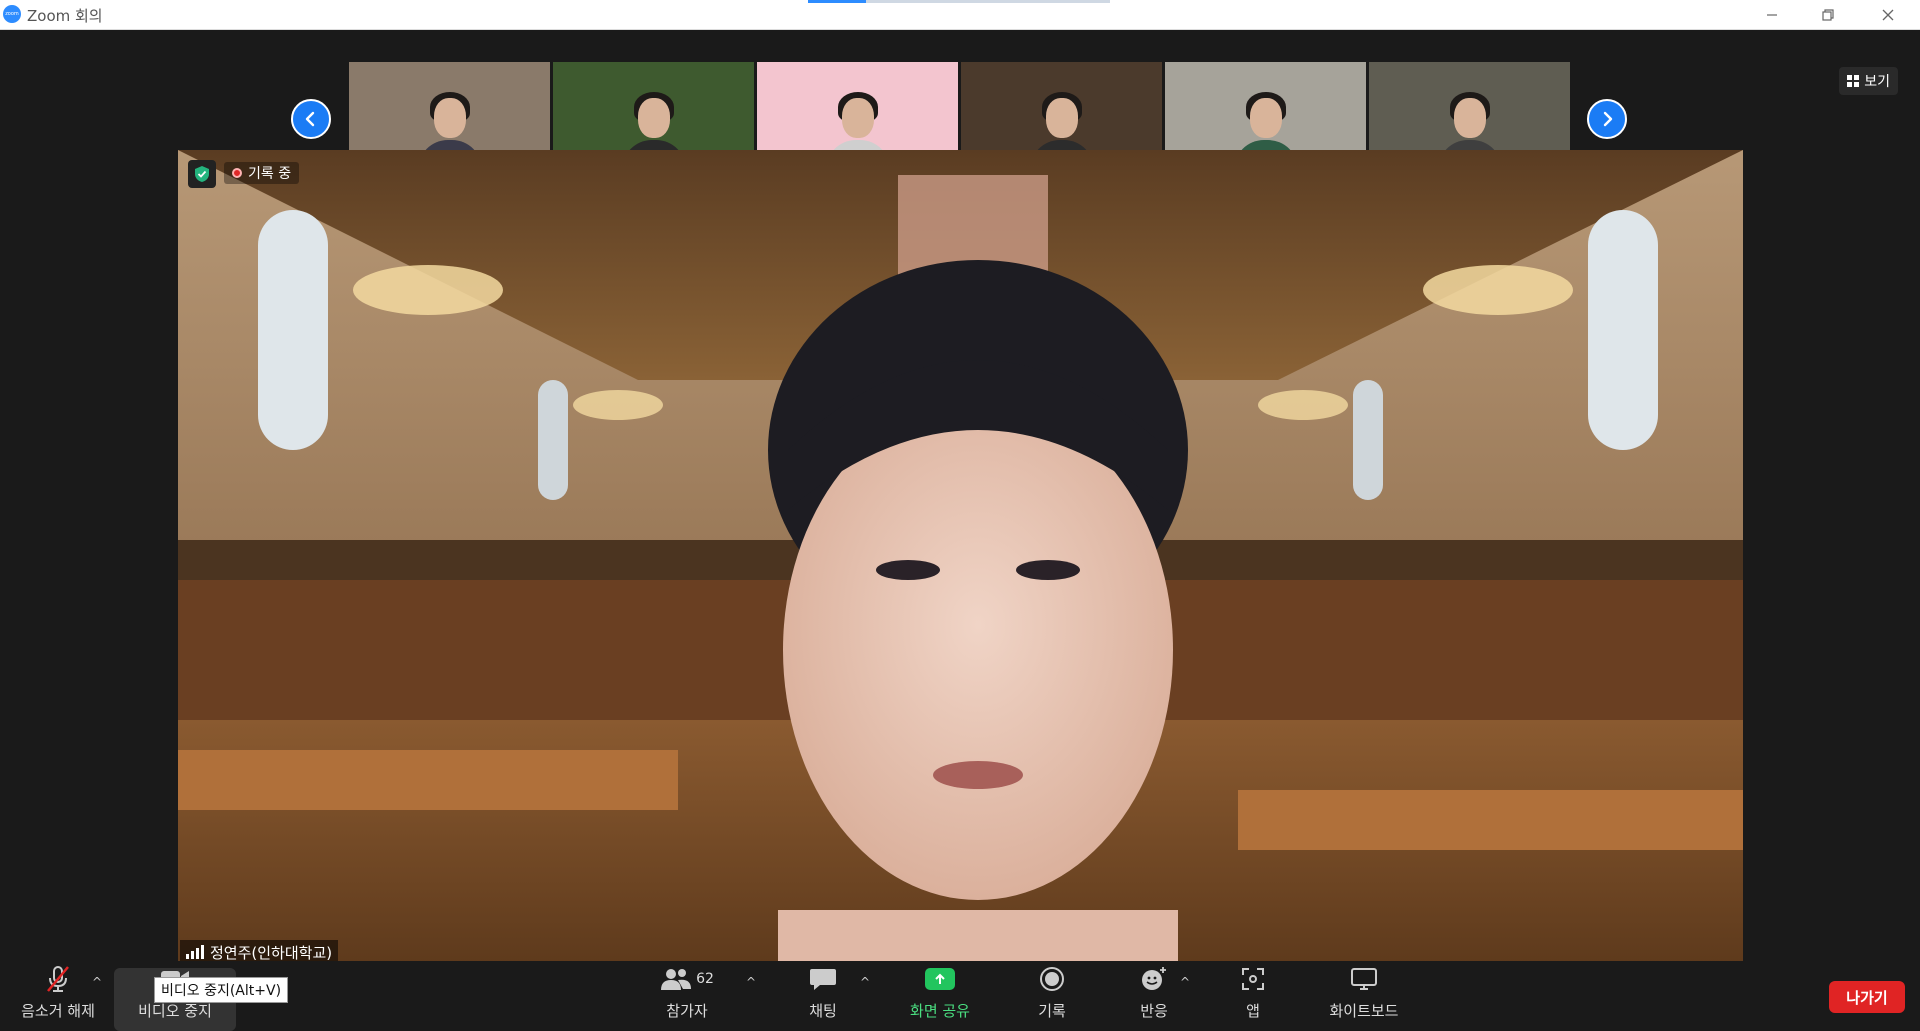 The width and height of the screenshot is (1920, 1031). Describe the element at coordinates (1364, 979) in the screenshot. I see `whiteboard-icon` at that location.